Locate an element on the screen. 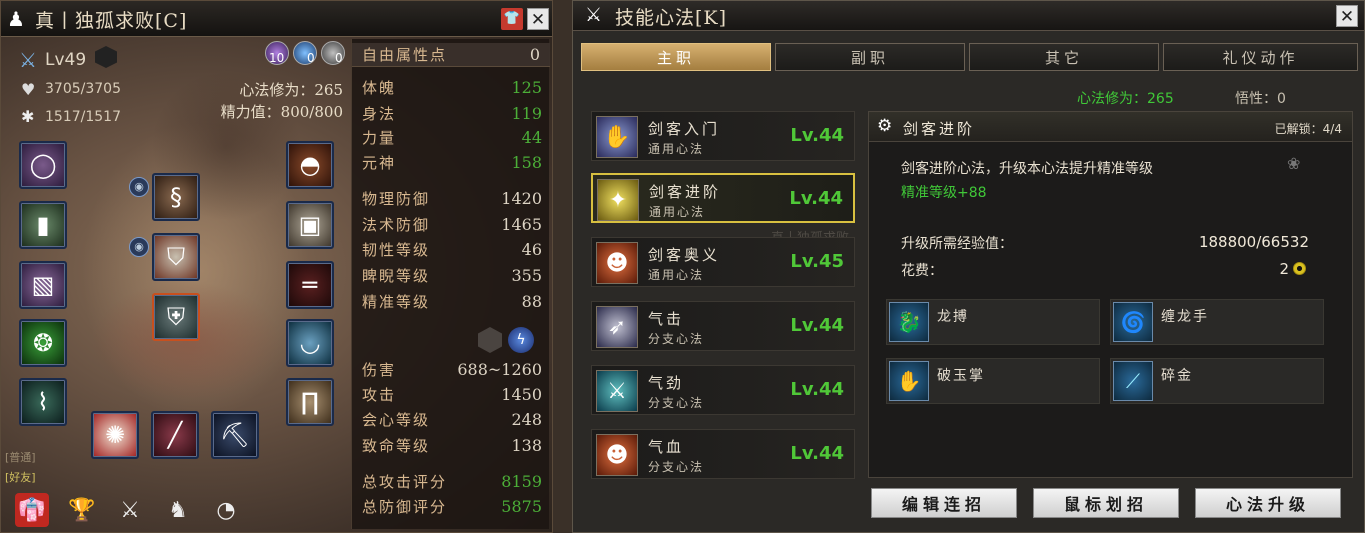  trophy-icon: 🏆 is located at coordinates (82, 510).